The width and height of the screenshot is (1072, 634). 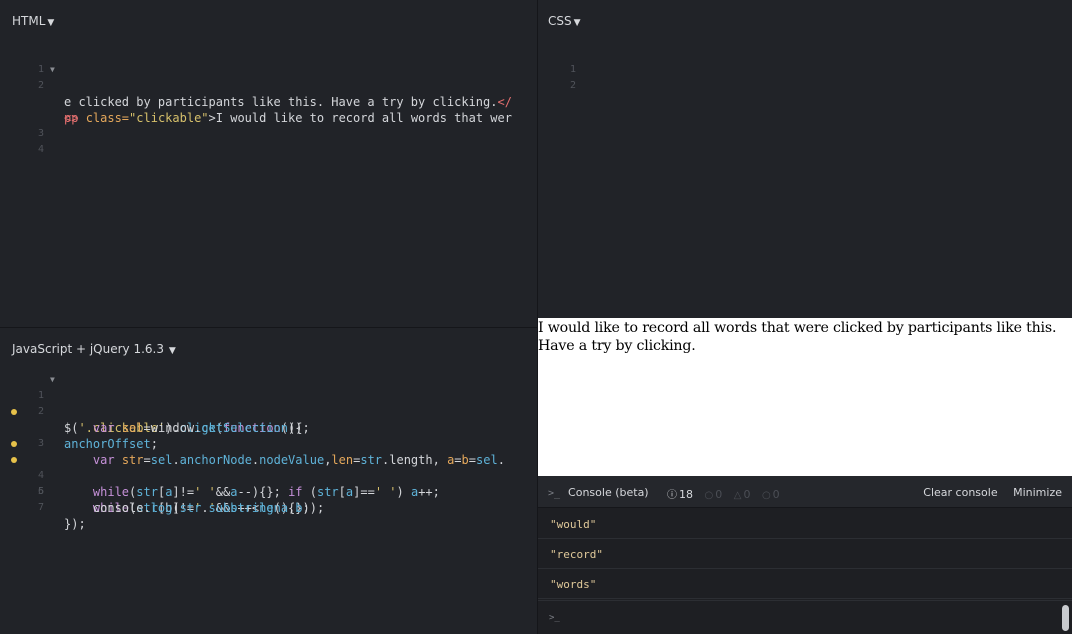 What do you see at coordinates (1037, 492) in the screenshot?
I see `minimize-button: Minimize` at bounding box center [1037, 492].